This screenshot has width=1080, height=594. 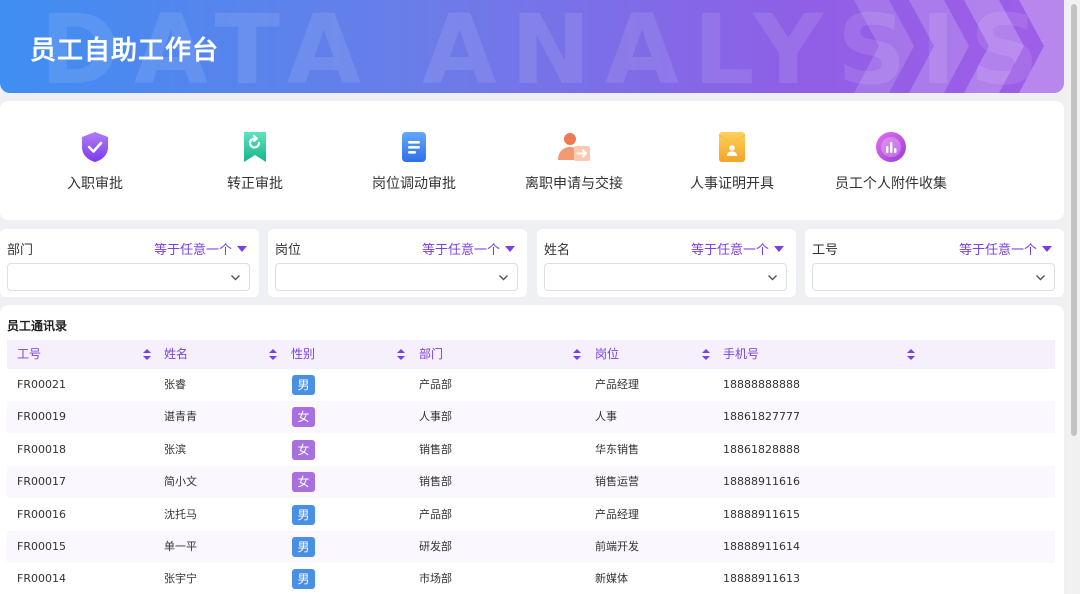 What do you see at coordinates (176, 354) in the screenshot?
I see `column-header-name: 姓名` at bounding box center [176, 354].